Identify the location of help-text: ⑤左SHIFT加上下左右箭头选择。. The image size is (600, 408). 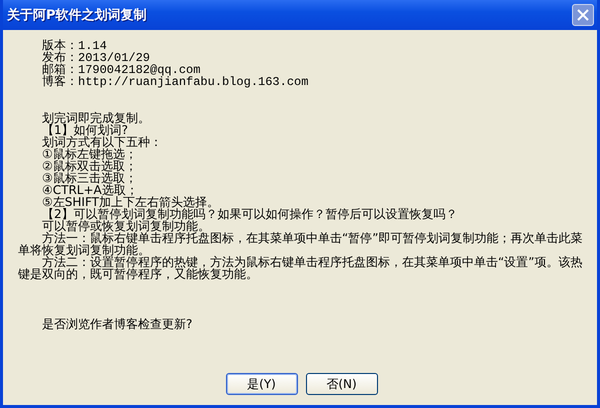
(130, 202).